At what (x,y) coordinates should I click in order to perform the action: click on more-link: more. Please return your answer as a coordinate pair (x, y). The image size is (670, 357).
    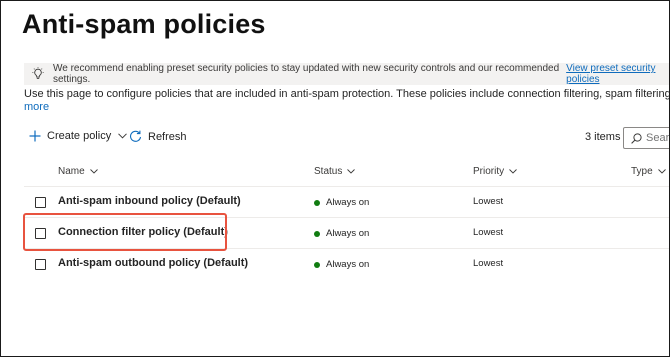
    Looking at the image, I should click on (36, 107).